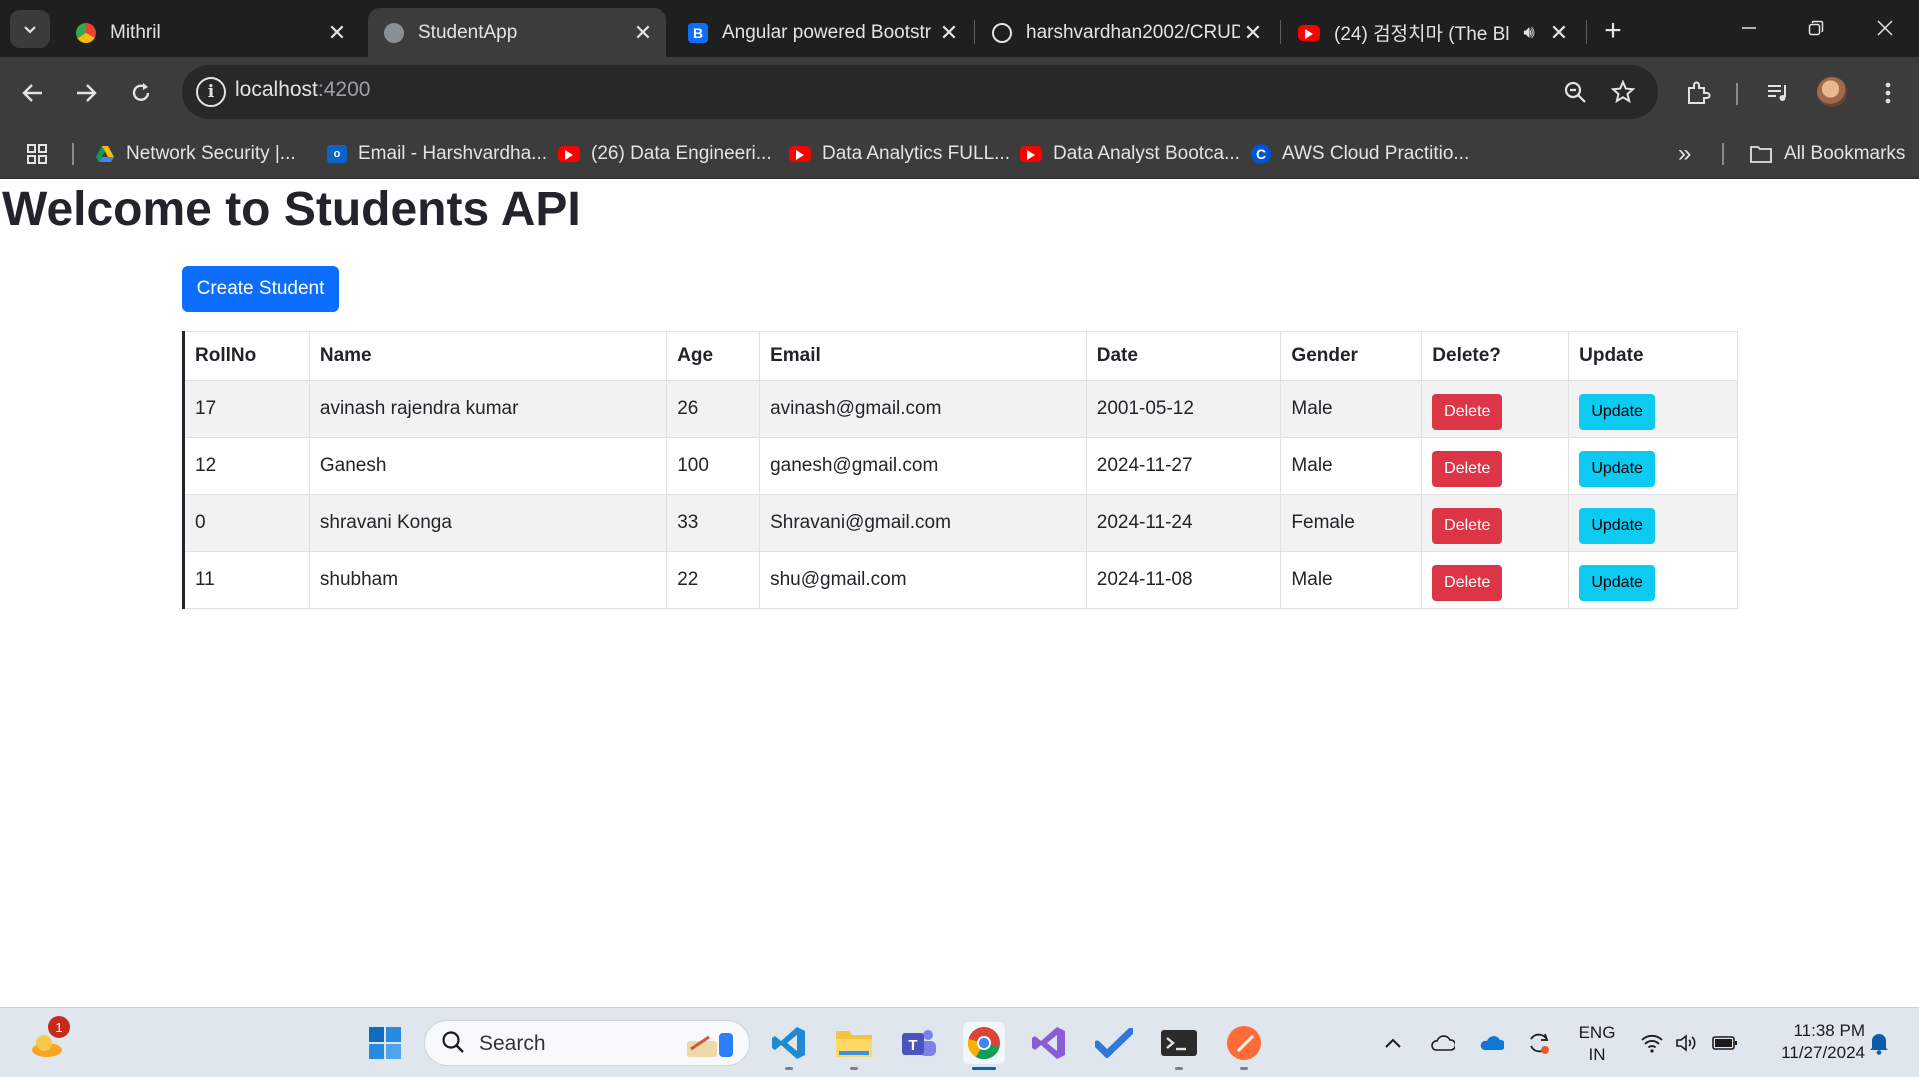 This screenshot has width=1919, height=1077. Describe the element at coordinates (1684, 154) in the screenshot. I see `more-bookmarks-icon: »` at that location.